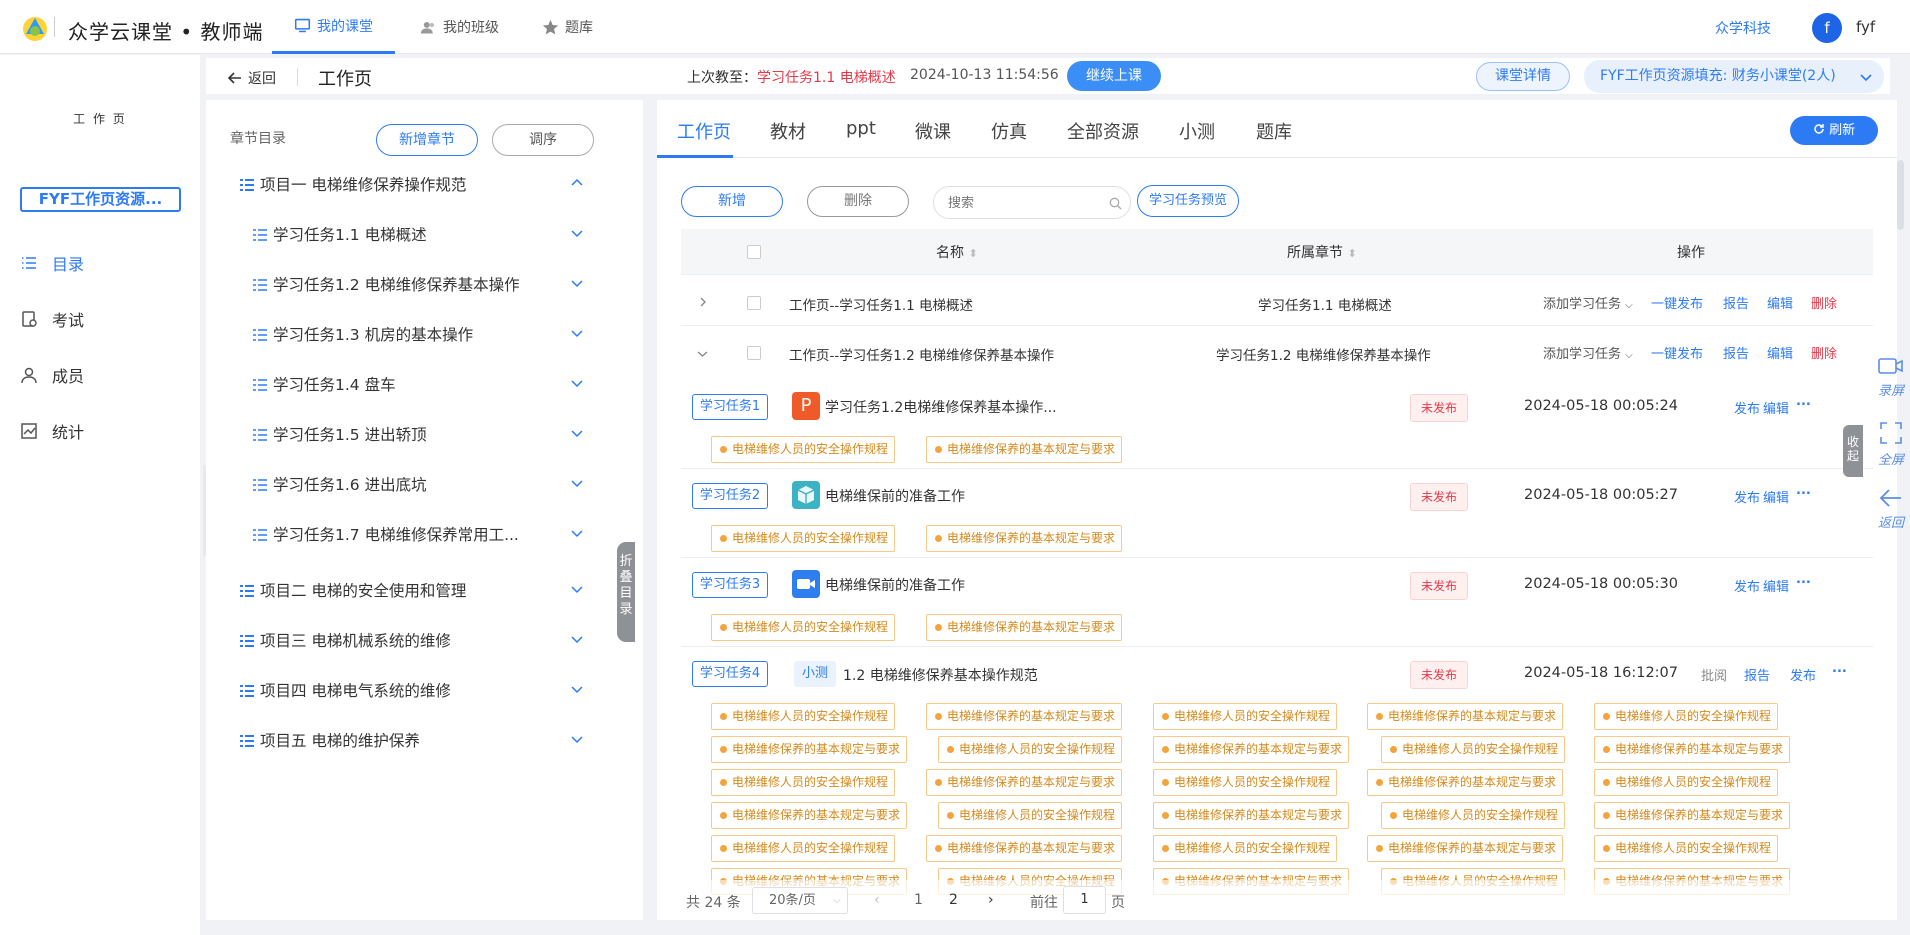 The image size is (1910, 935). Describe the element at coordinates (52, 375) in the screenshot. I see `sidebar-item-members: 成员` at that location.